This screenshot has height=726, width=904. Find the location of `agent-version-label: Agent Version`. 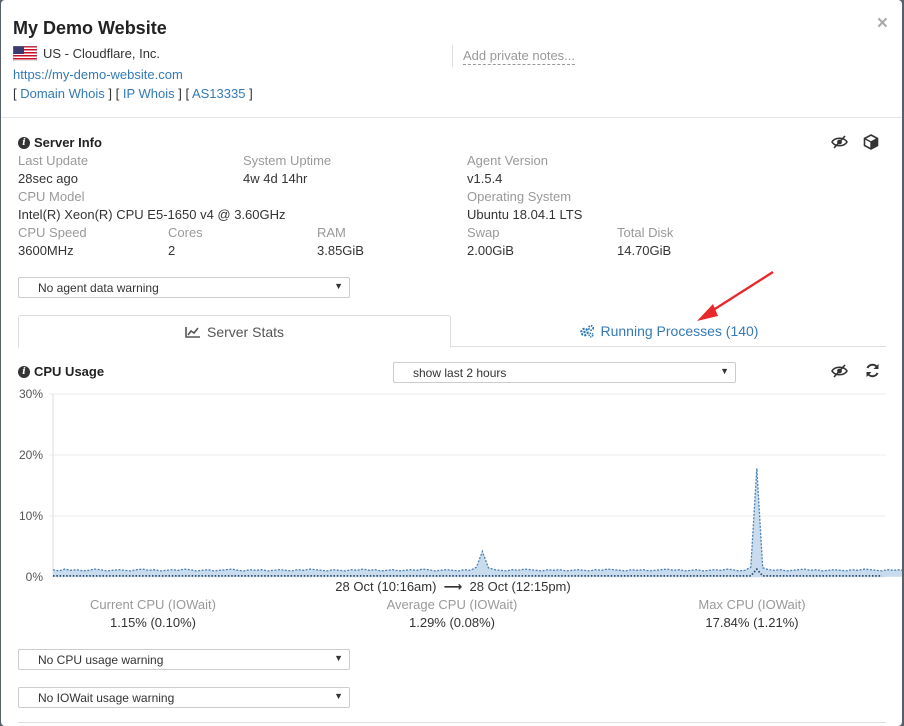

agent-version-label: Agent Version is located at coordinates (507, 160).